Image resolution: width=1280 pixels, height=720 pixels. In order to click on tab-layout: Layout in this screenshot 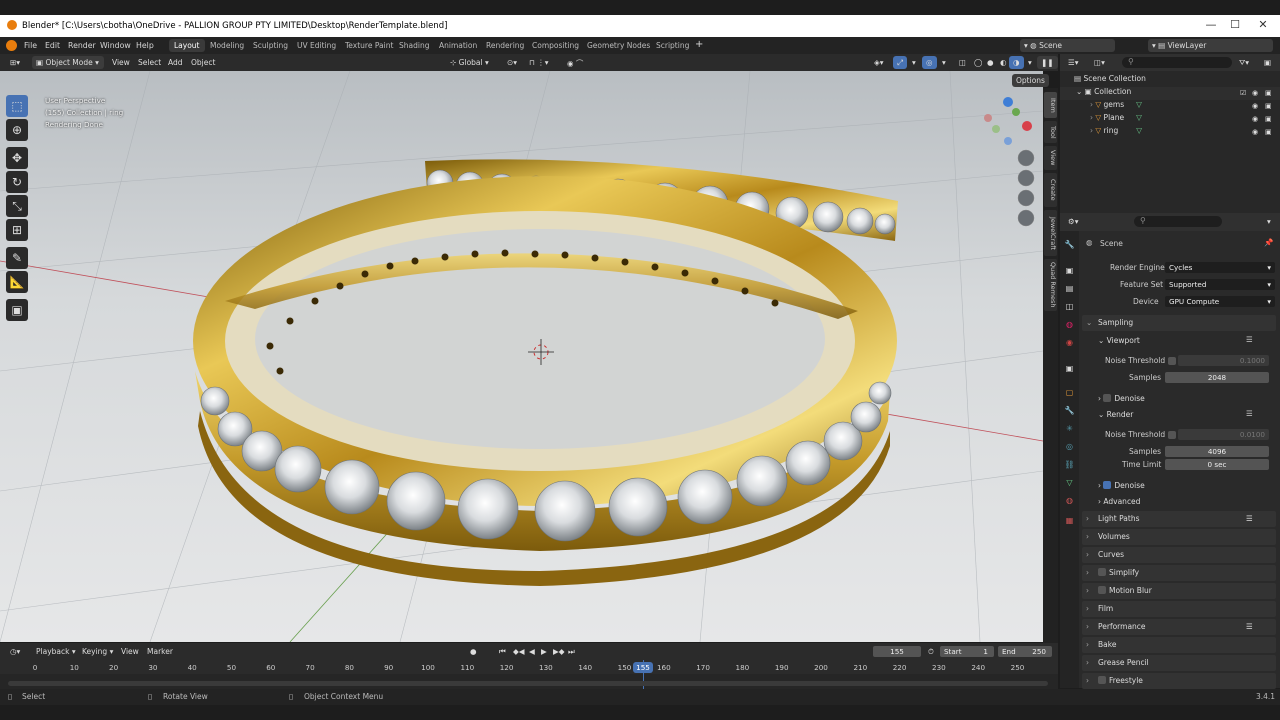, I will do `click(187, 45)`.